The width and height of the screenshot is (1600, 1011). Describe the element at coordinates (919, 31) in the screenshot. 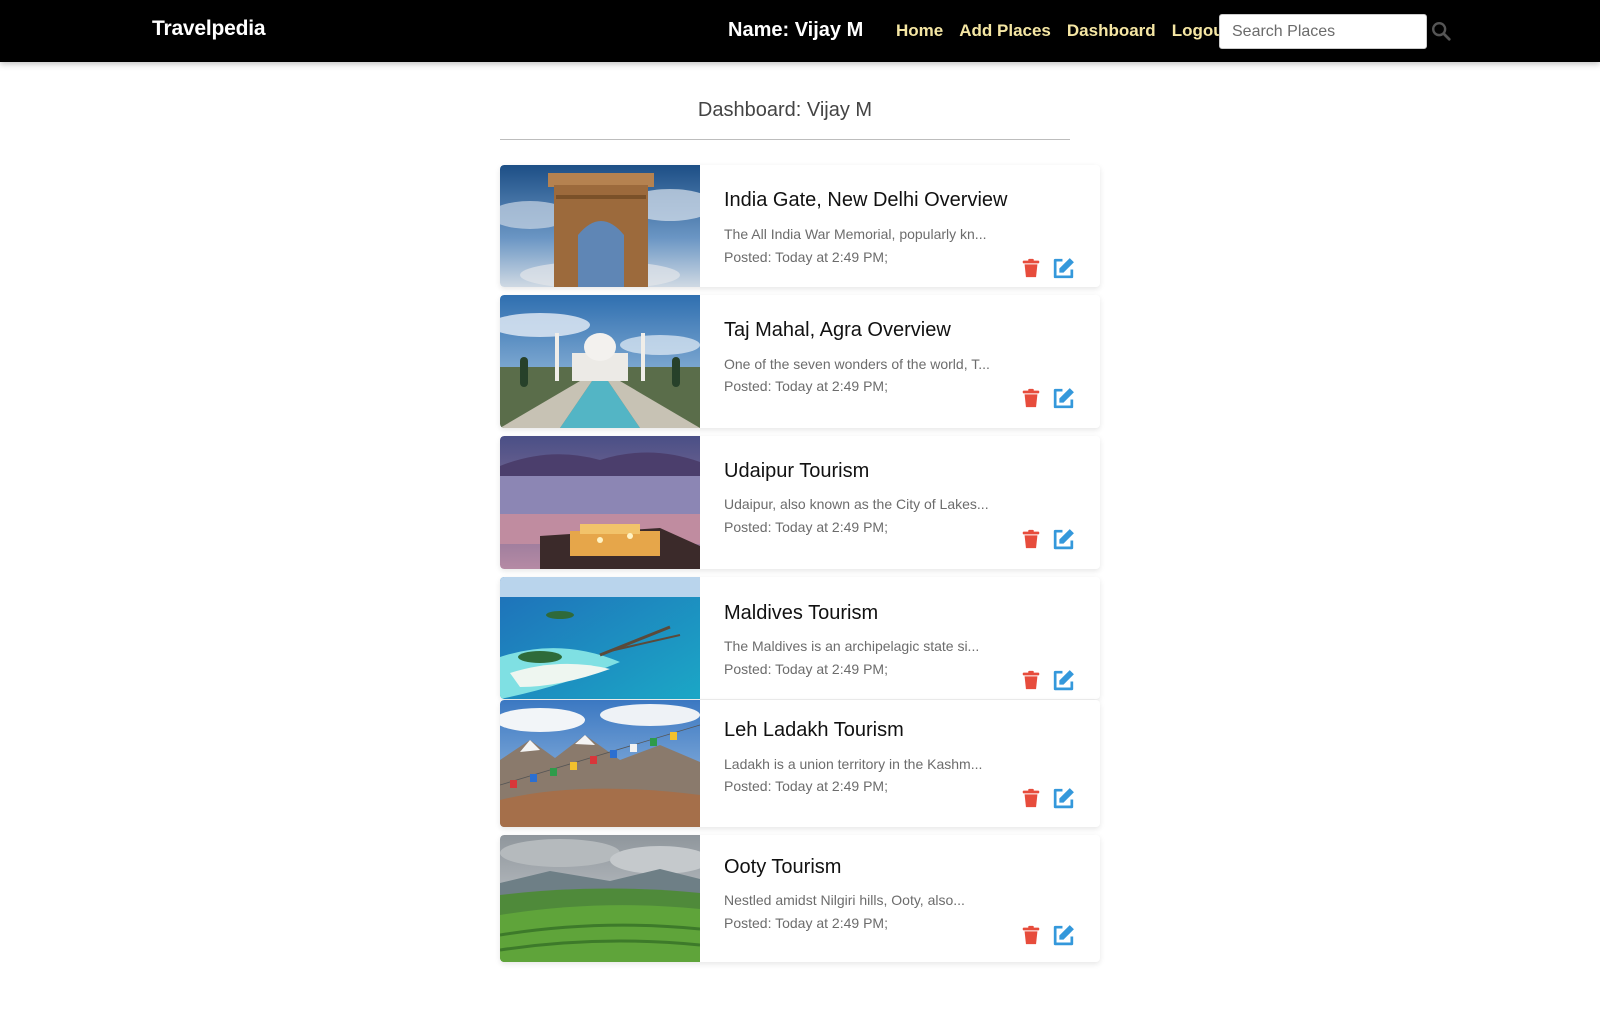

I see `nav-link-home: Home` at that location.